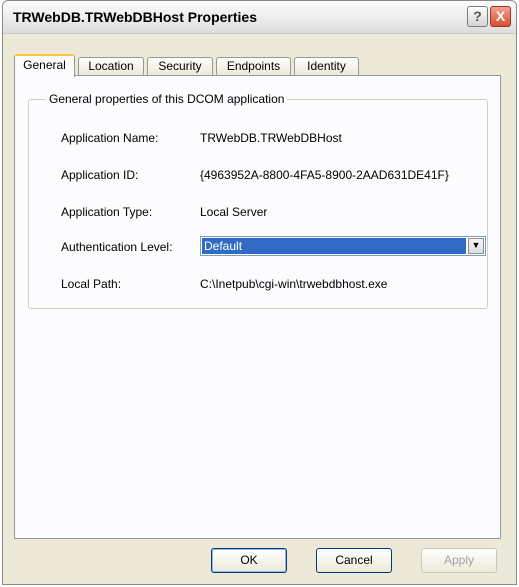 This screenshot has height=587, width=519. What do you see at coordinates (117, 247) in the screenshot?
I see `authentication-level-label: Authentication Level:` at bounding box center [117, 247].